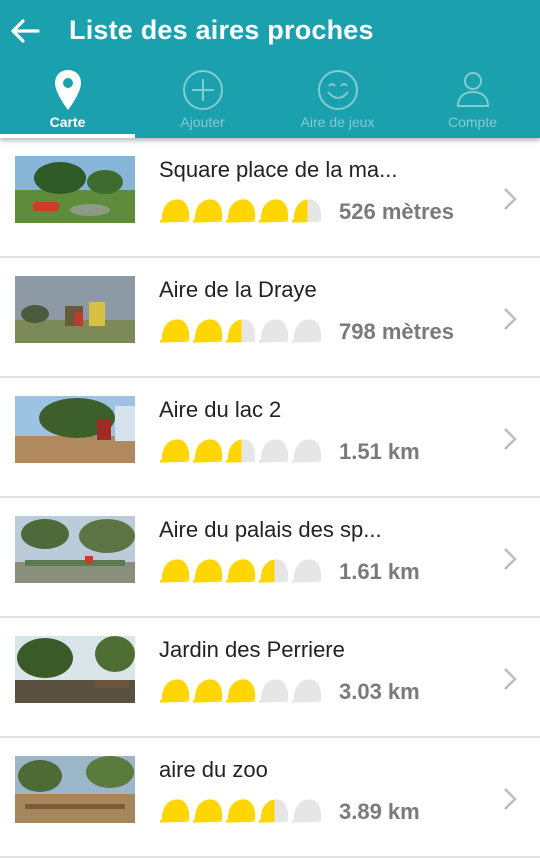 The image size is (540, 858). I want to click on list-item: Jardin des Perriere 3.03 km, so click(270, 678).